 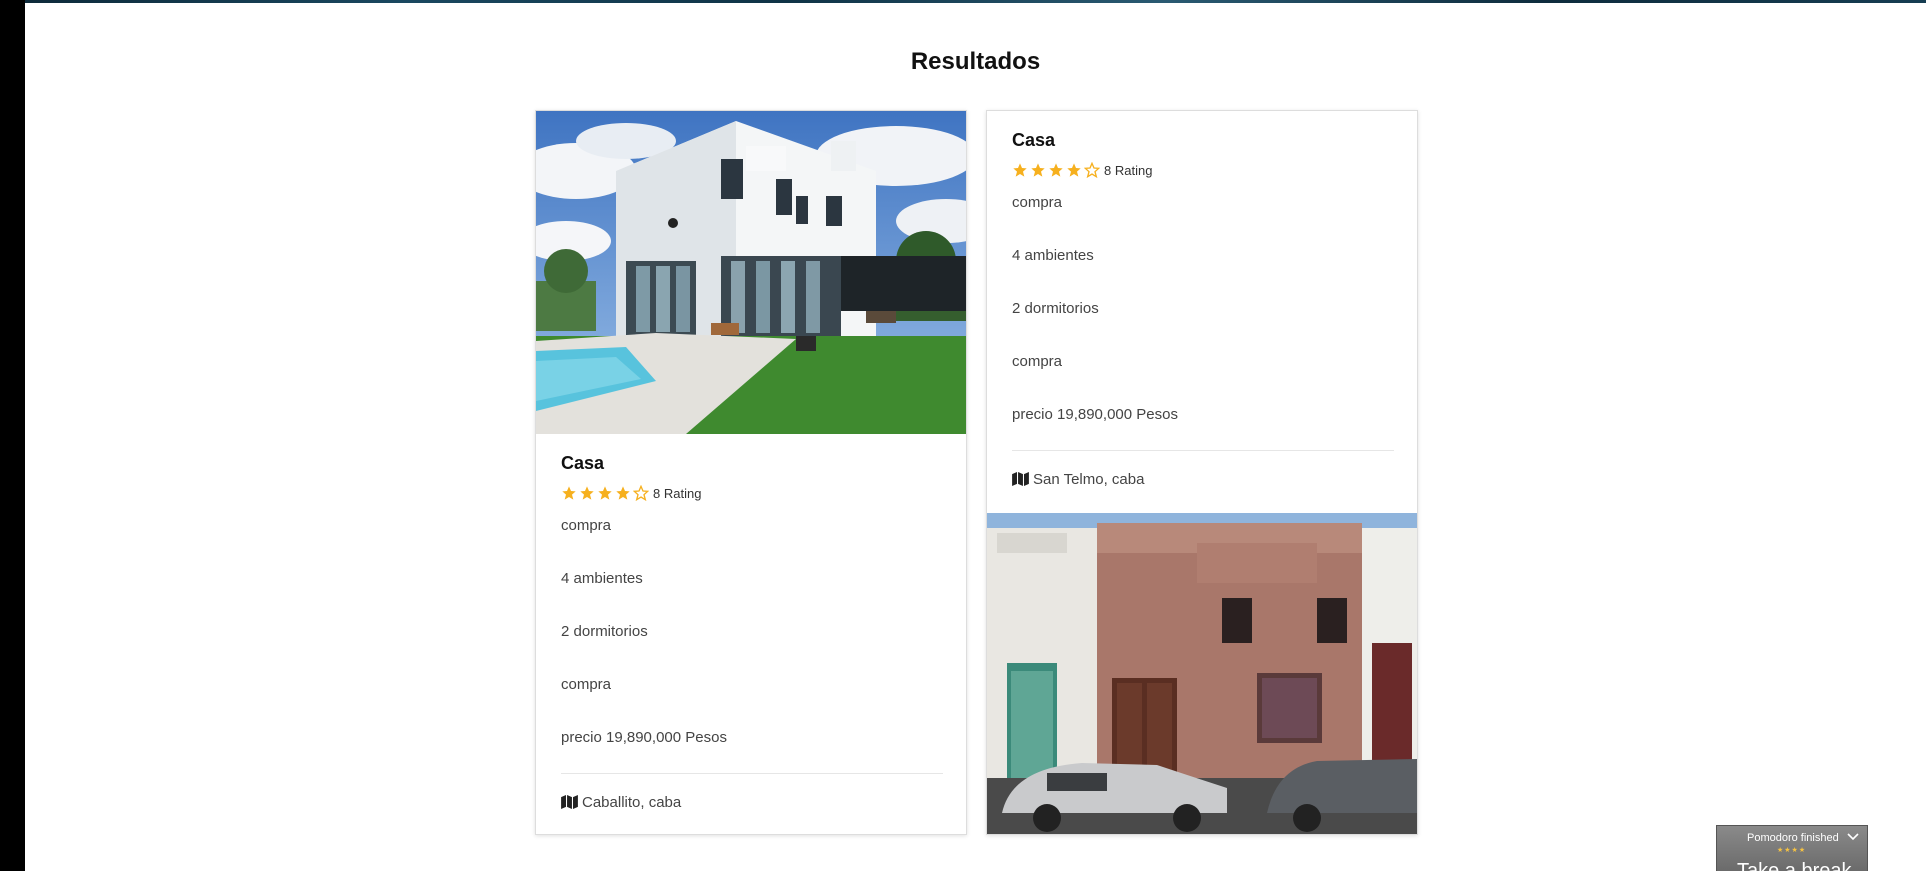 What do you see at coordinates (1793, 838) in the screenshot?
I see `pomodoro-title: Pomodoro finished` at bounding box center [1793, 838].